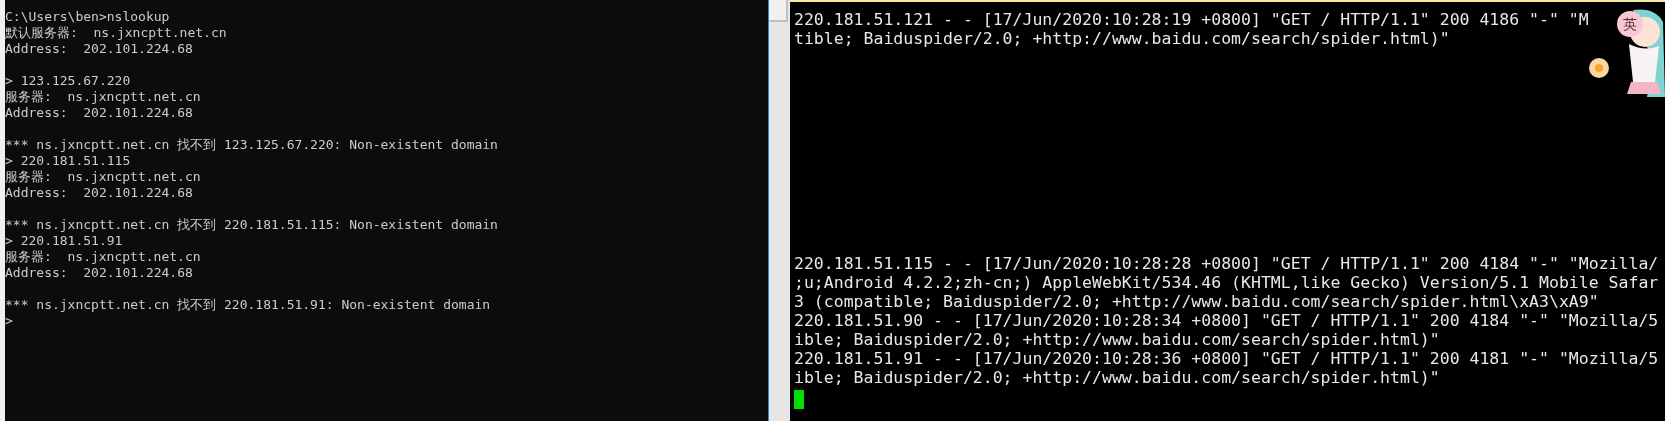  What do you see at coordinates (88, 17) in the screenshot?
I see `console-line: C:\Users\ben>nslookup` at bounding box center [88, 17].